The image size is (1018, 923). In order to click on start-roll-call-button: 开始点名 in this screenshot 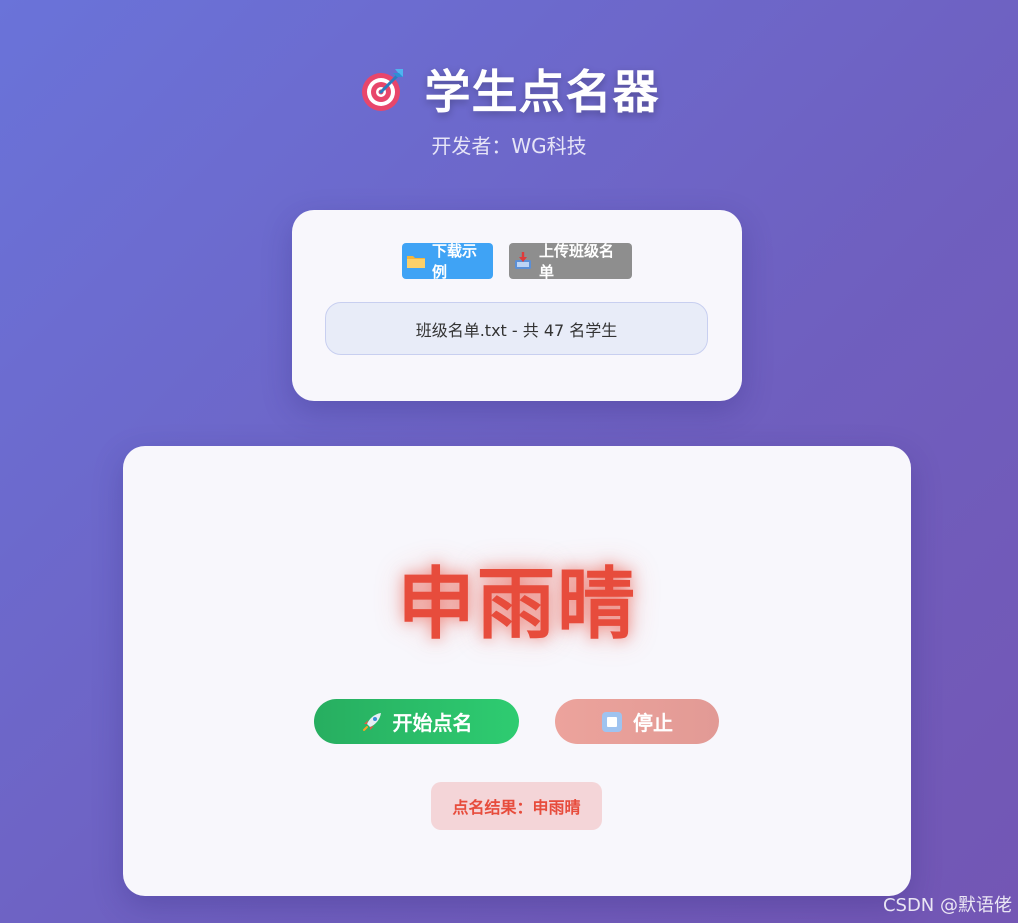, I will do `click(416, 721)`.